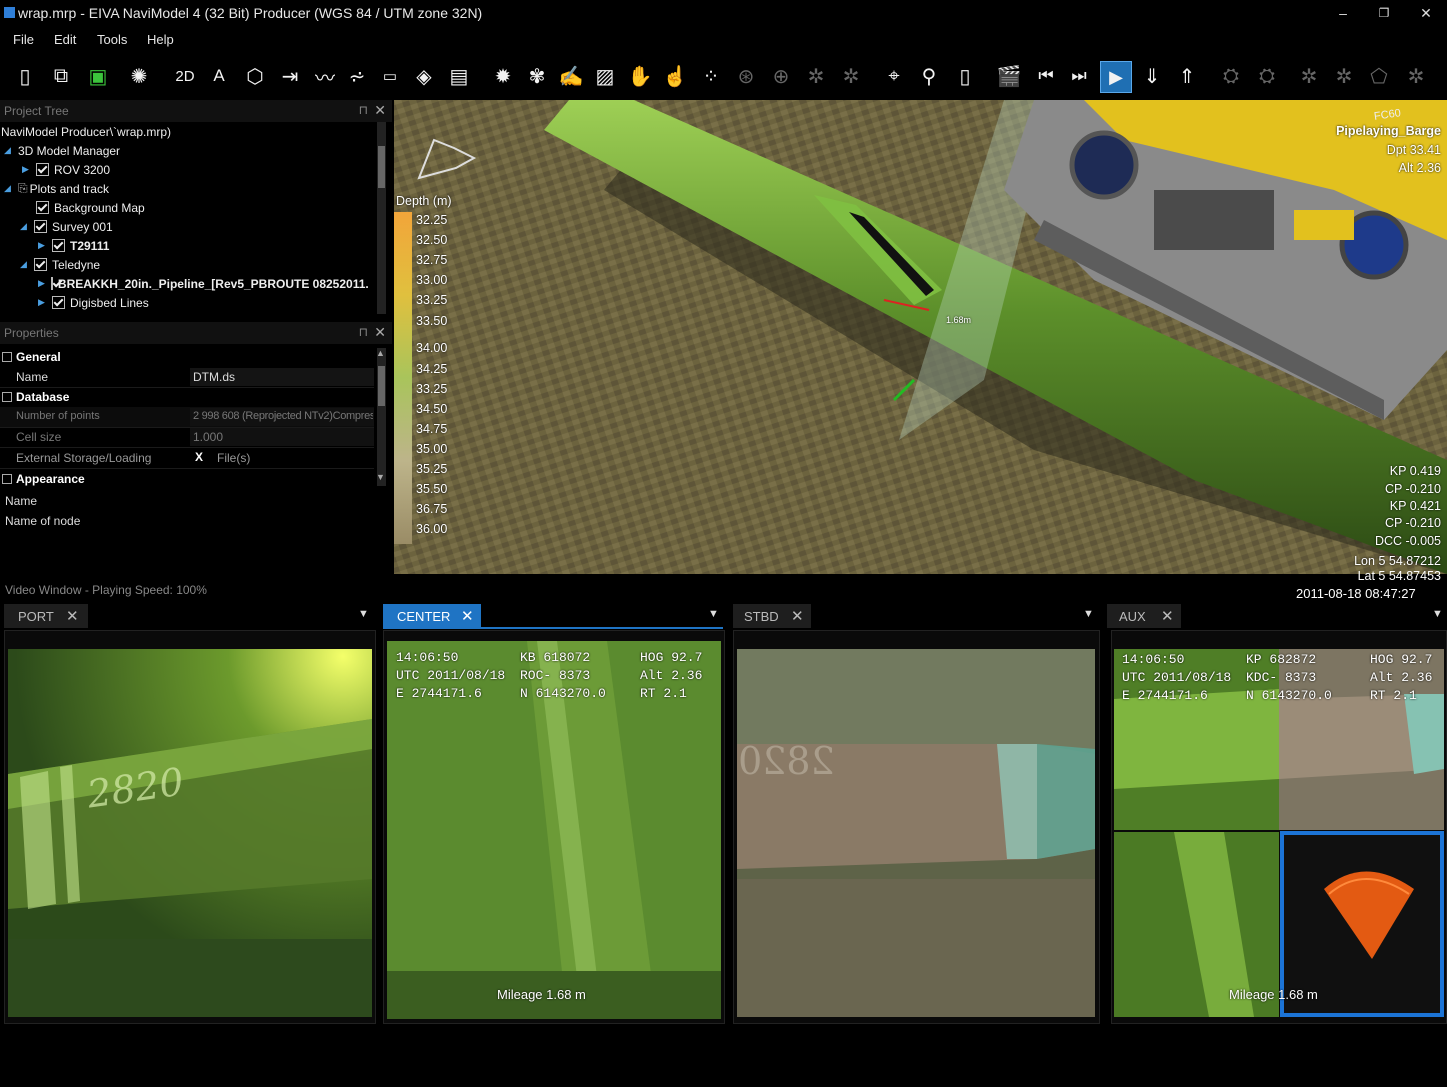 The width and height of the screenshot is (1447, 1087). What do you see at coordinates (357, 76) in the screenshot?
I see `cross-section-icon: ⩫` at bounding box center [357, 76].